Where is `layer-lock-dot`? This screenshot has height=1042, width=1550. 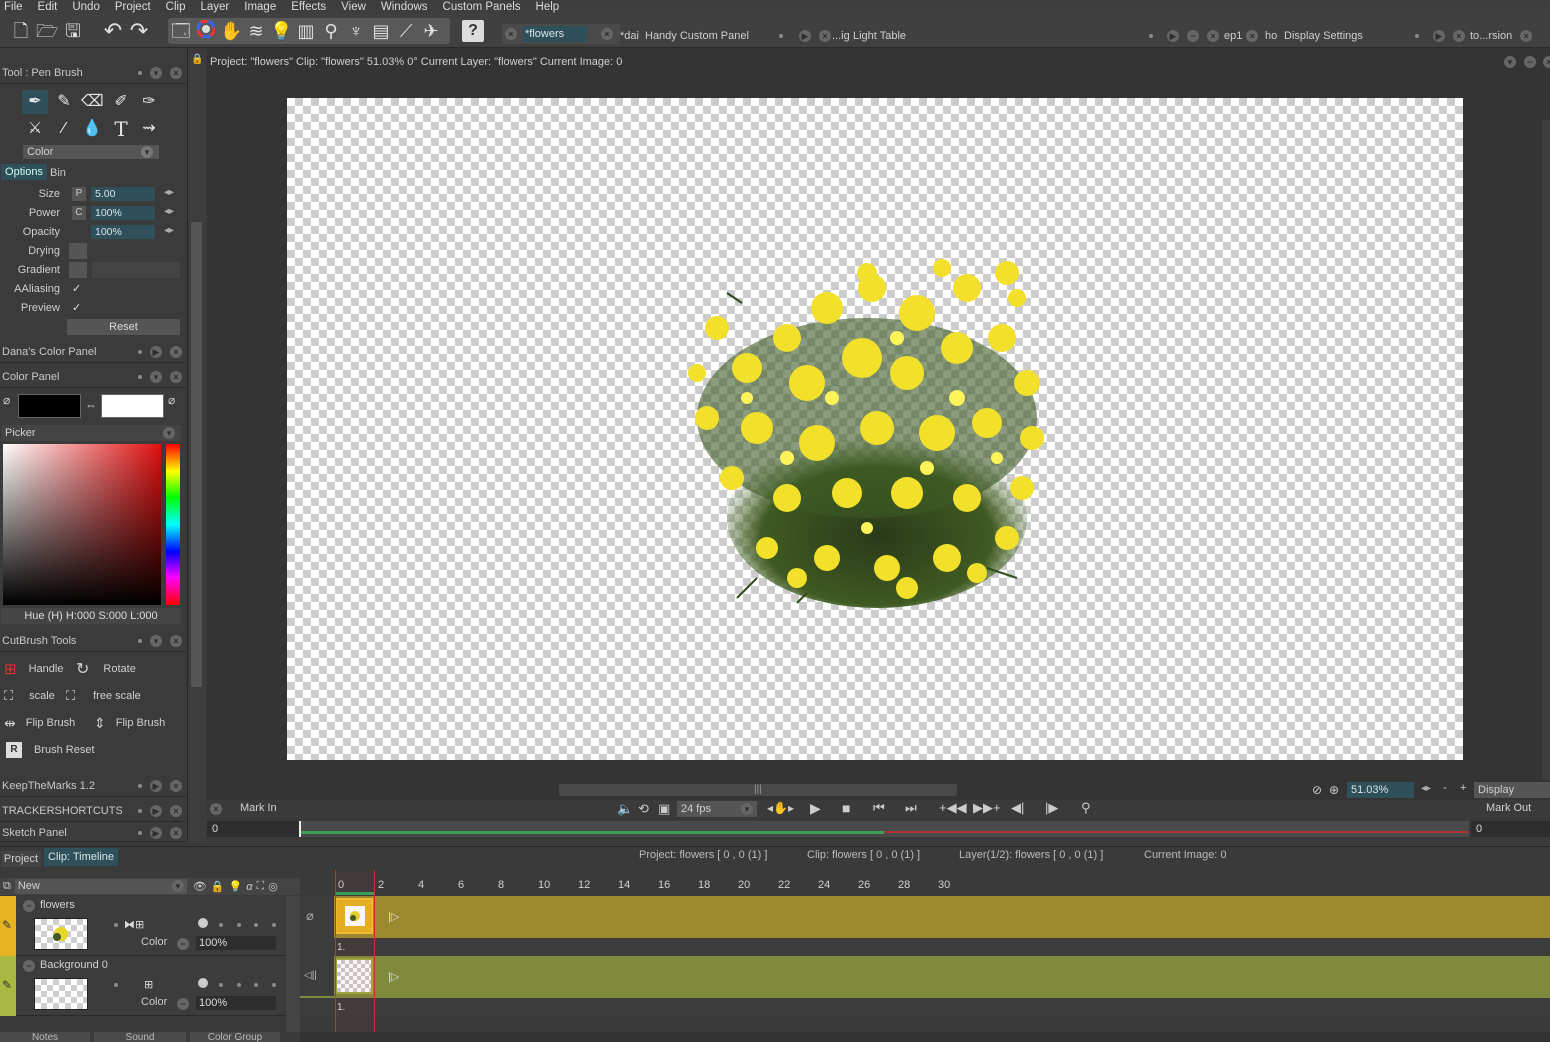 layer-lock-dot is located at coordinates (221, 925).